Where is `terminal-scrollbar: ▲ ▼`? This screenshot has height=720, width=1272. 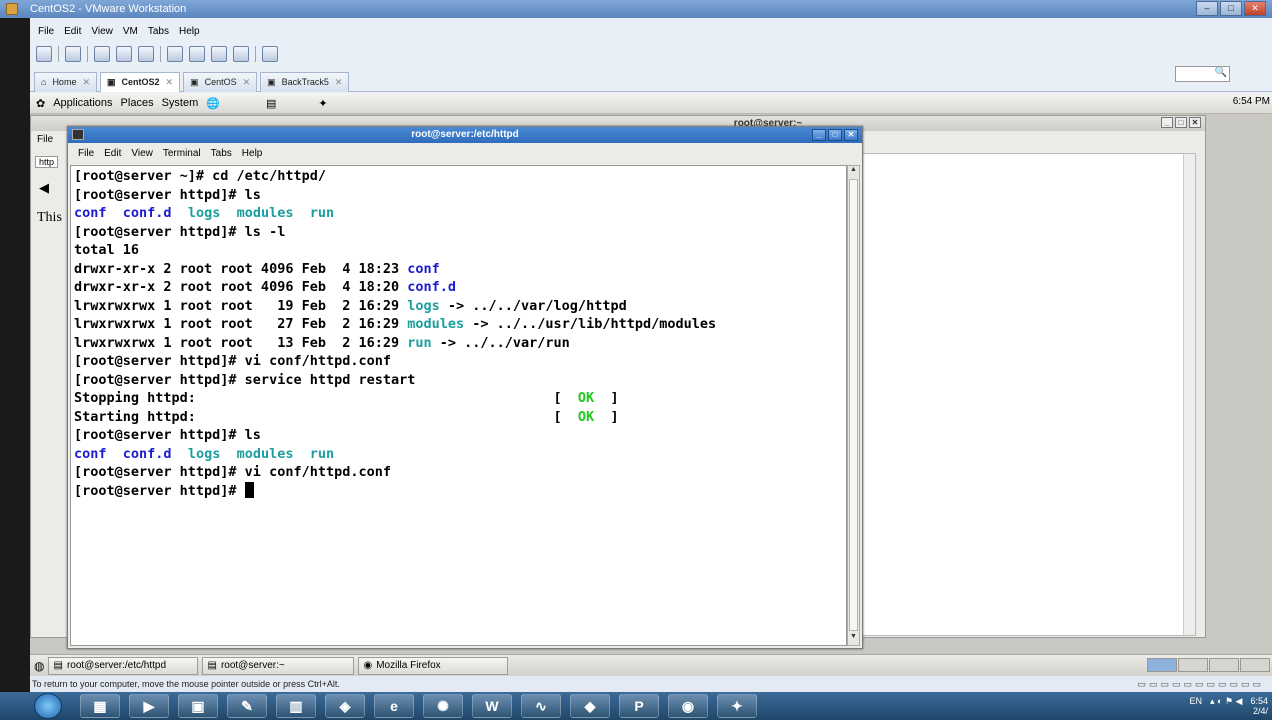 terminal-scrollbar: ▲ ▼ is located at coordinates (853, 405).